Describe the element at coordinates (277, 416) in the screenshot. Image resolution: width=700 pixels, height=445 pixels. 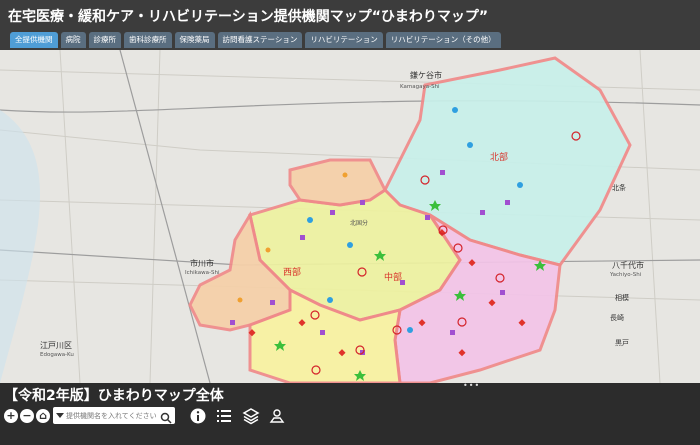
I see `basemap-gallery-icon` at that location.